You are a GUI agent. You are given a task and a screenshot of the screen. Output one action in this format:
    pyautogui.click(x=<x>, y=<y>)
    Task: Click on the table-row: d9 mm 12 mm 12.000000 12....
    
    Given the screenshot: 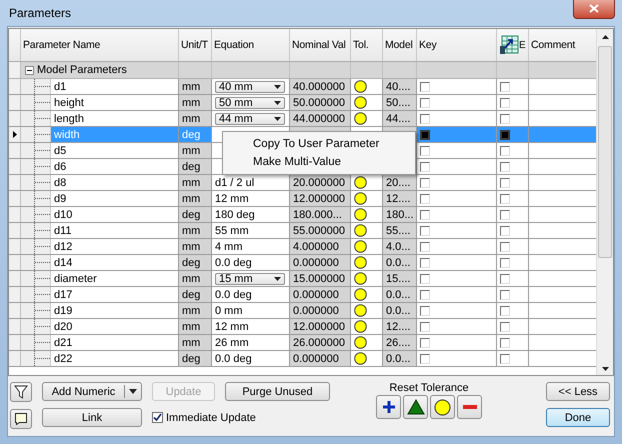 What is the action you would take?
    pyautogui.click(x=303, y=199)
    